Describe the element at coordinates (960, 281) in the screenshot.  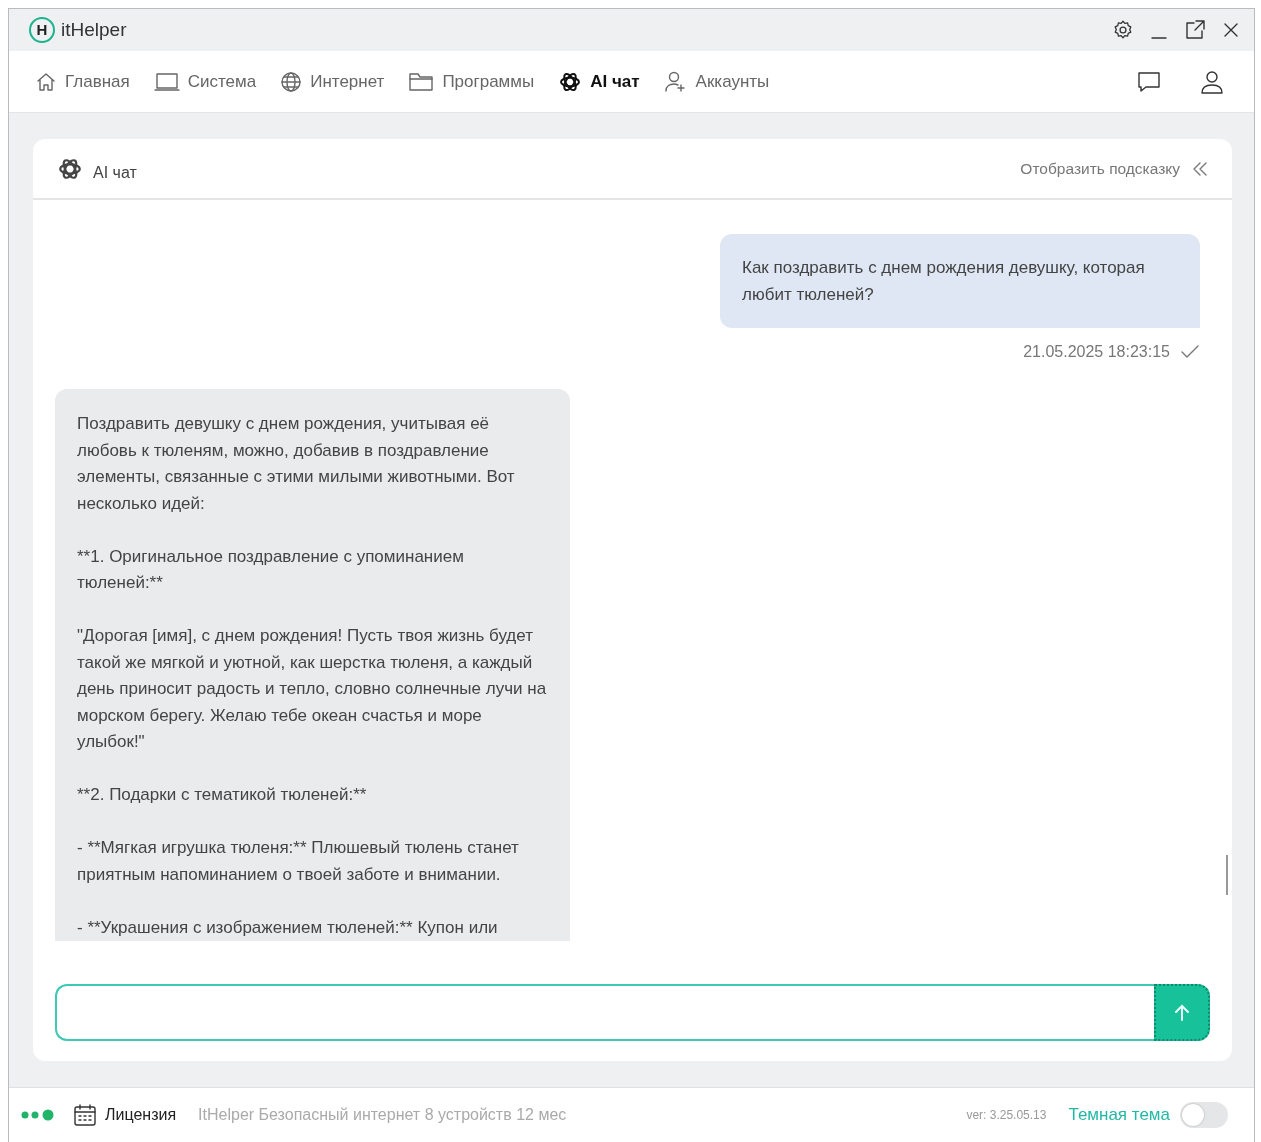
I see `user-message: Как поздравить с днем рождения девушку, которая любит тюленей?` at that location.